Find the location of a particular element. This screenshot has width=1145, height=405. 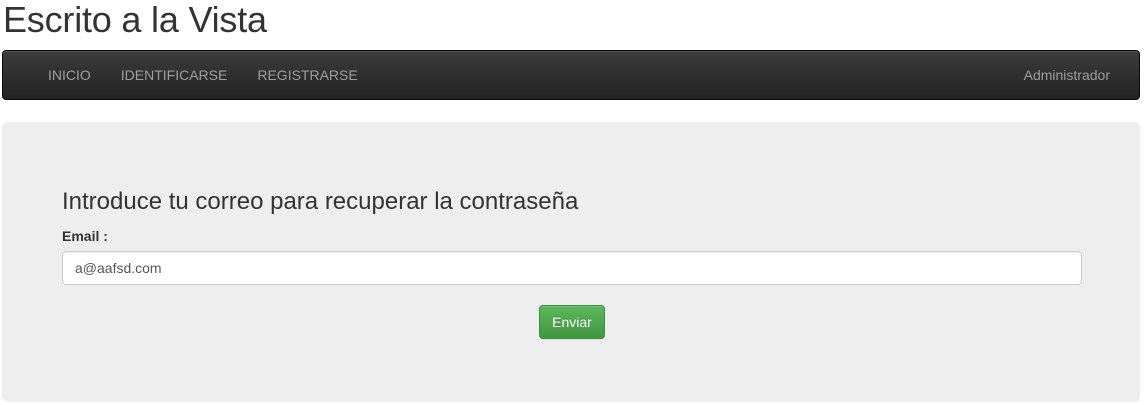

nav-right: Administrador is located at coordinates (1067, 75).